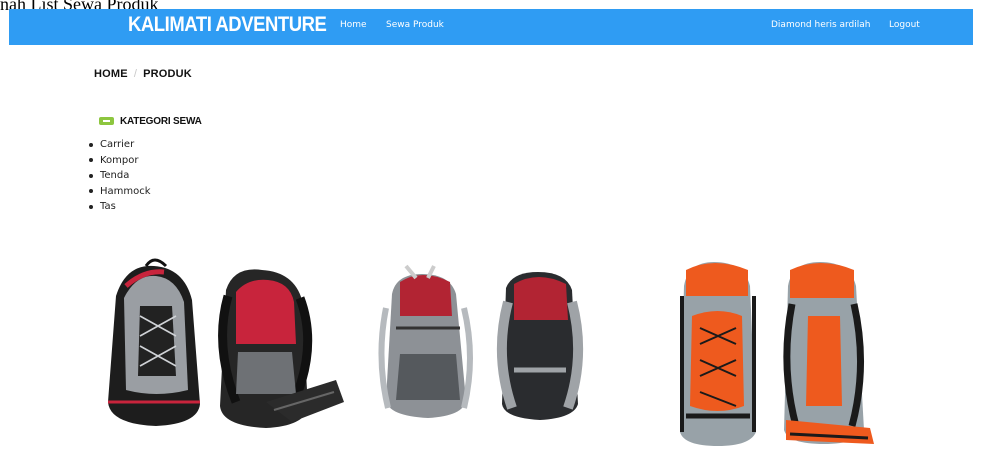 The image size is (982, 452). I want to click on category-item-label: Carrier, so click(117, 145).